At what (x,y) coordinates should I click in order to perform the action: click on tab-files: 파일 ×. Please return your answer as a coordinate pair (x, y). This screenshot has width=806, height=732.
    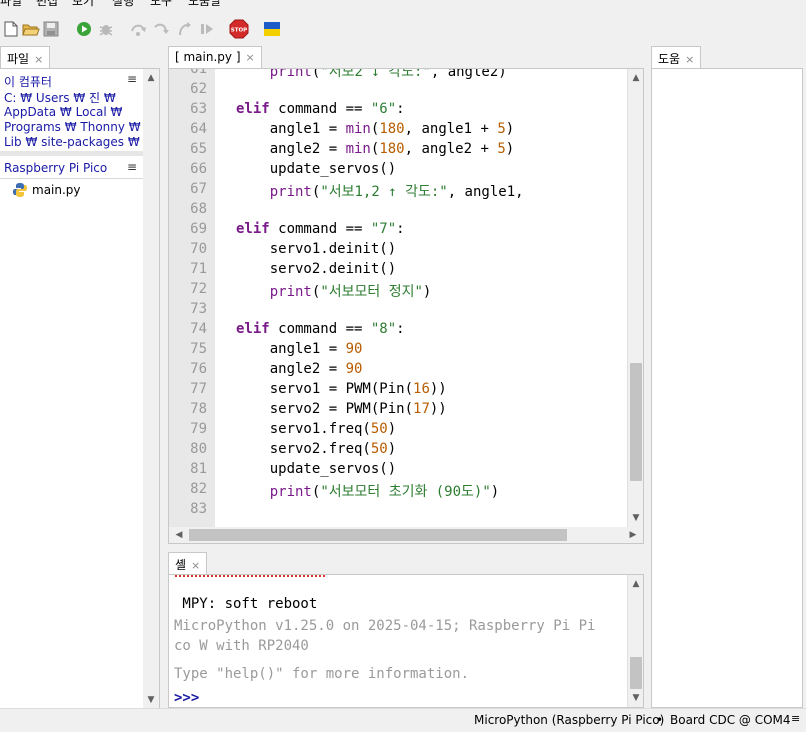
    Looking at the image, I should click on (25, 57).